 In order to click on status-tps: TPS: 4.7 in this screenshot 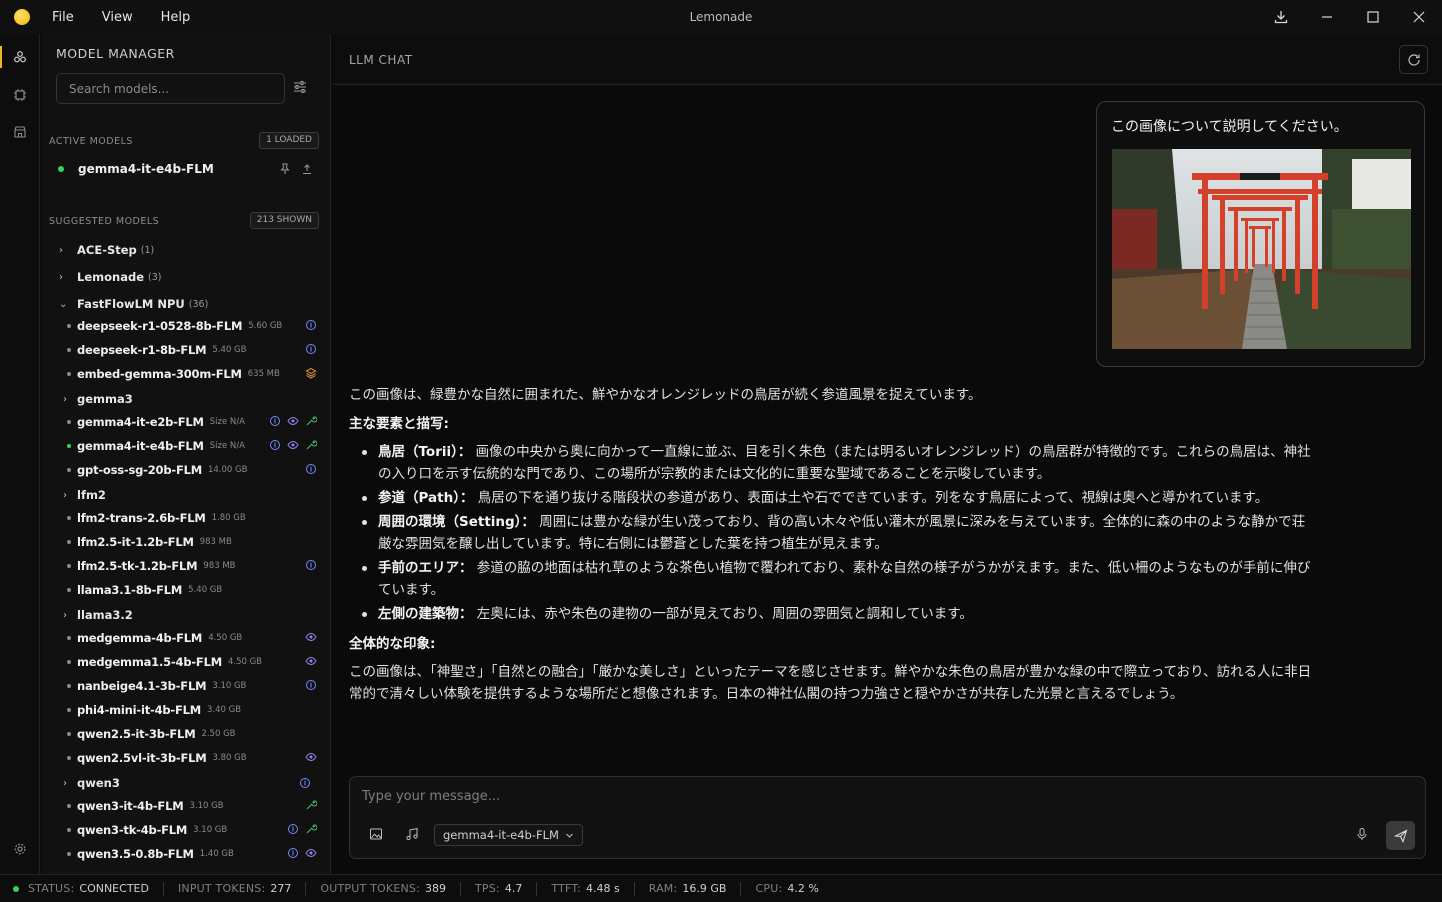, I will do `click(498, 888)`.